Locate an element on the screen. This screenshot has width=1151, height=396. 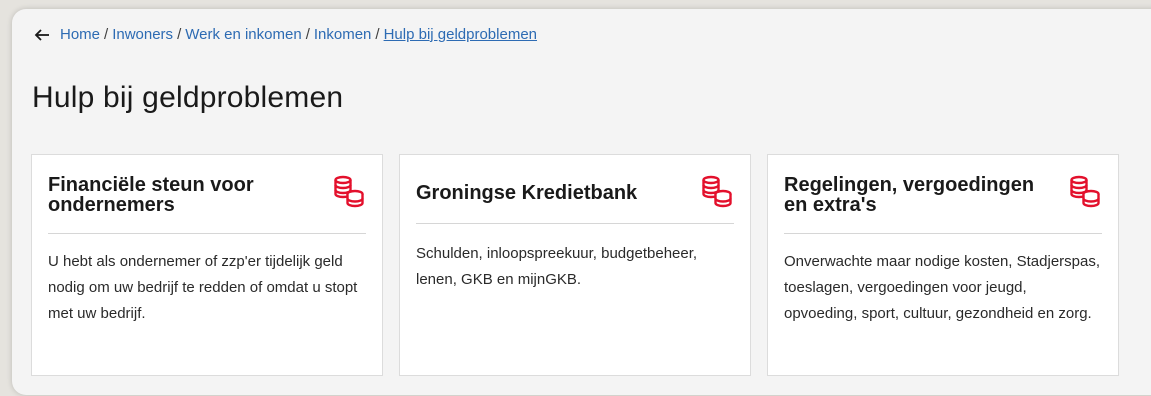
card-title: Groningse Kredietbank is located at coordinates (527, 193).